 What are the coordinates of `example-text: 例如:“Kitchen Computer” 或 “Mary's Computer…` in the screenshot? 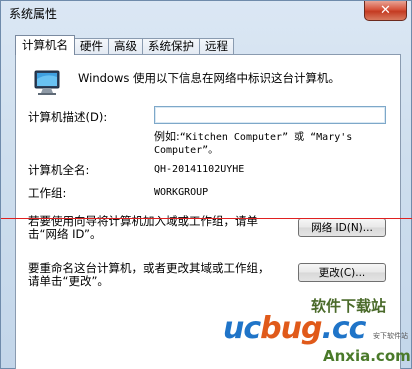 It's located at (253, 143).